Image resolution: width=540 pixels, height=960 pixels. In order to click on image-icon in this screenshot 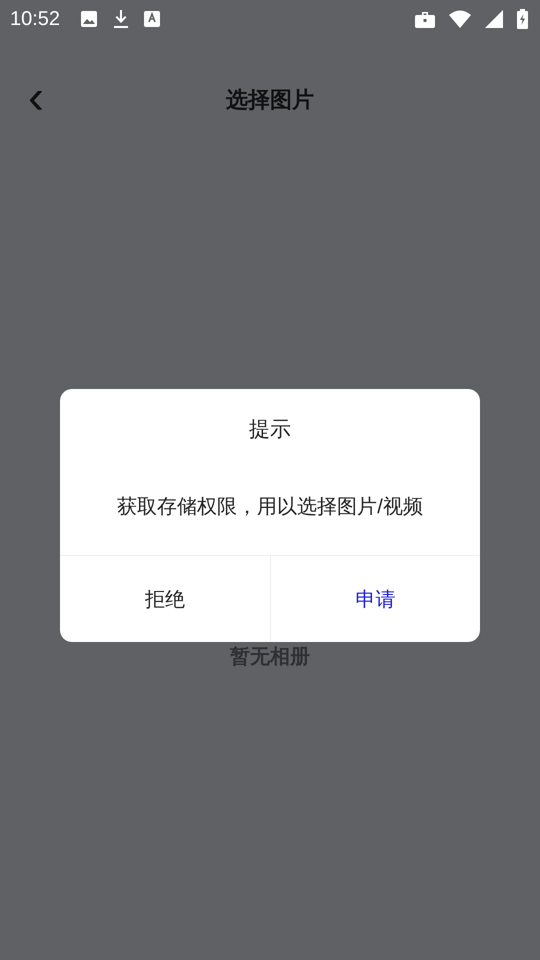, I will do `click(89, 19)`.